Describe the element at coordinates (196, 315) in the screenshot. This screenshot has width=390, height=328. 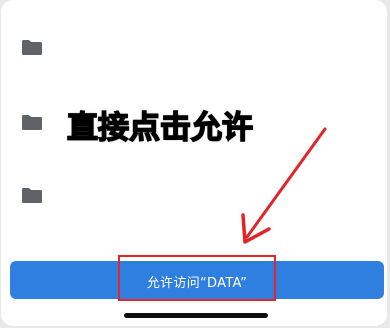
I see `home-indicator` at that location.